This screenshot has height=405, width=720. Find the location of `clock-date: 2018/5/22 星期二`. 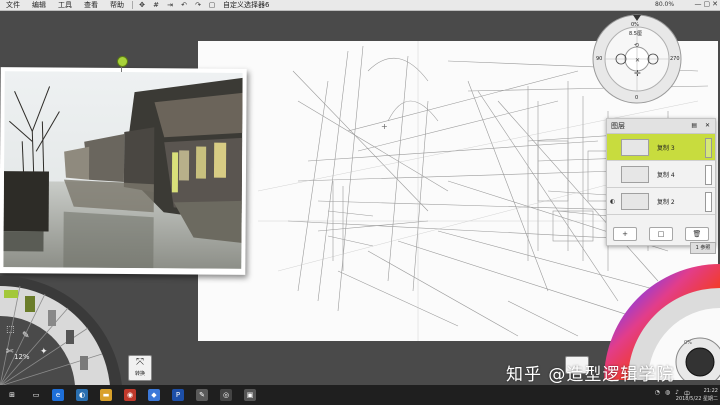

clock-date: 2018/5/22 星期二 is located at coordinates (696, 399).